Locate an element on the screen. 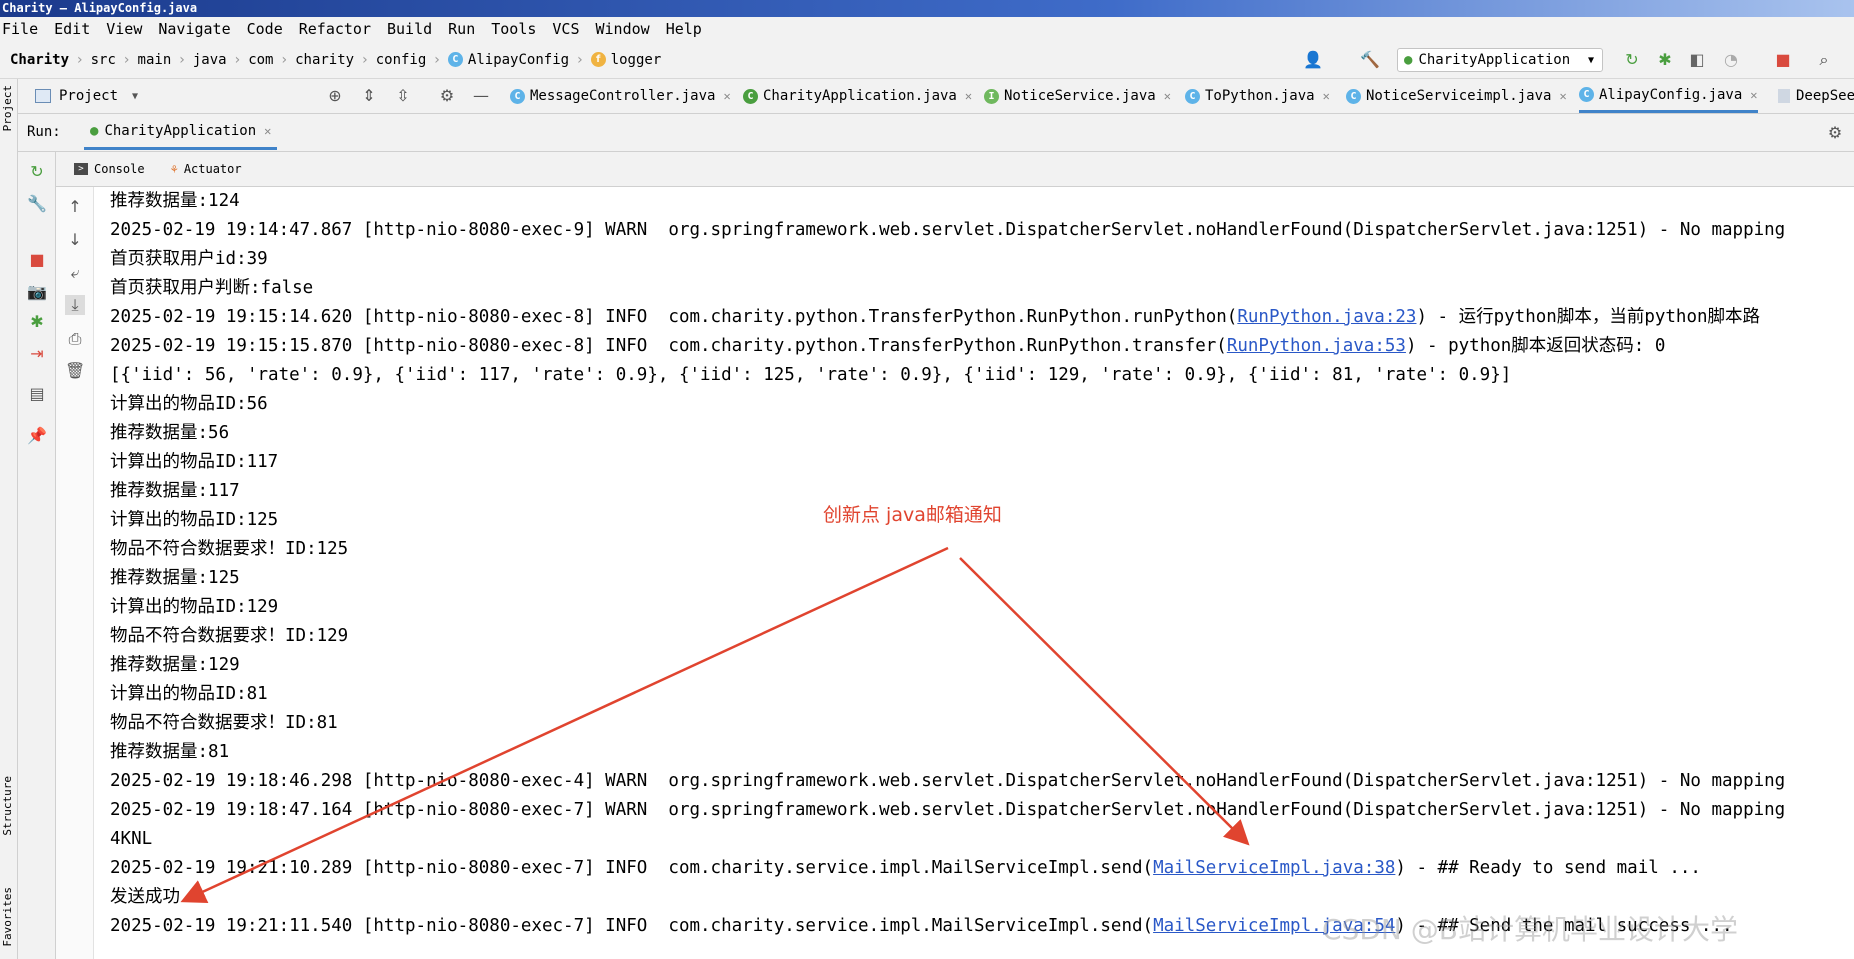 This screenshot has width=1854, height=959. arrow-to-mail-log is located at coordinates (1104, 701).